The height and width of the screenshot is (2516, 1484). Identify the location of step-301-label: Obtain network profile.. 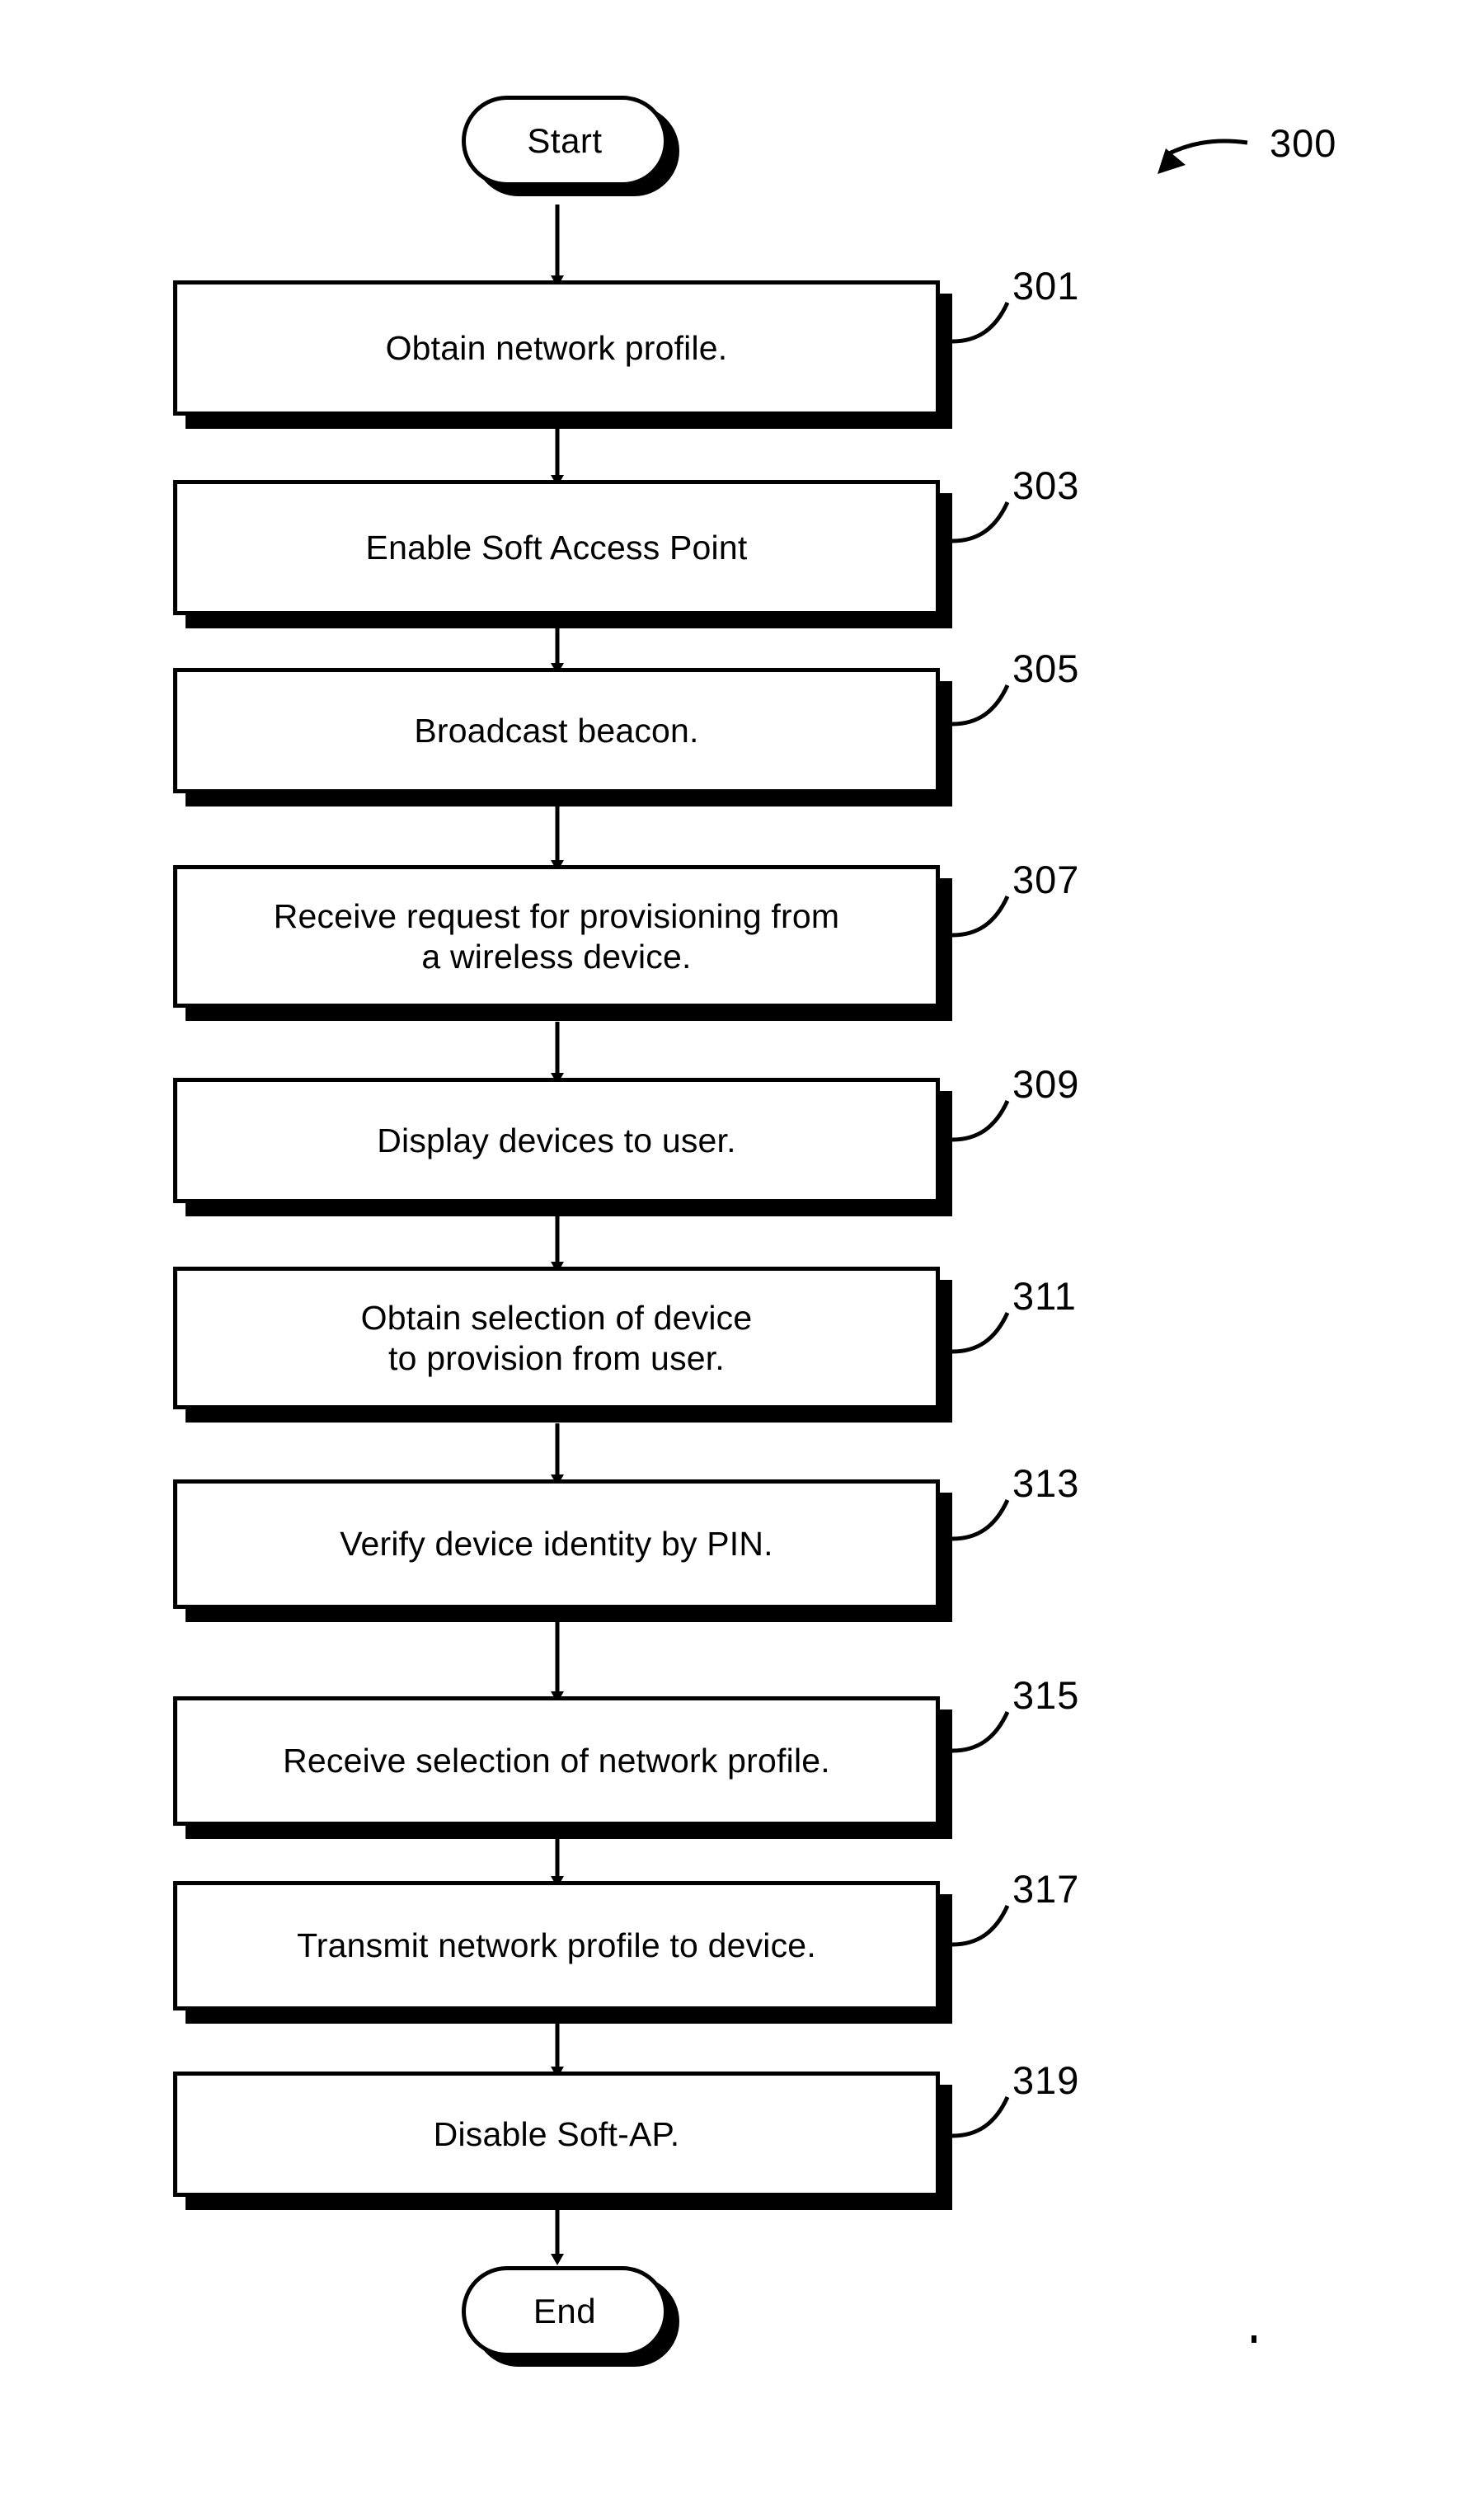
(556, 347).